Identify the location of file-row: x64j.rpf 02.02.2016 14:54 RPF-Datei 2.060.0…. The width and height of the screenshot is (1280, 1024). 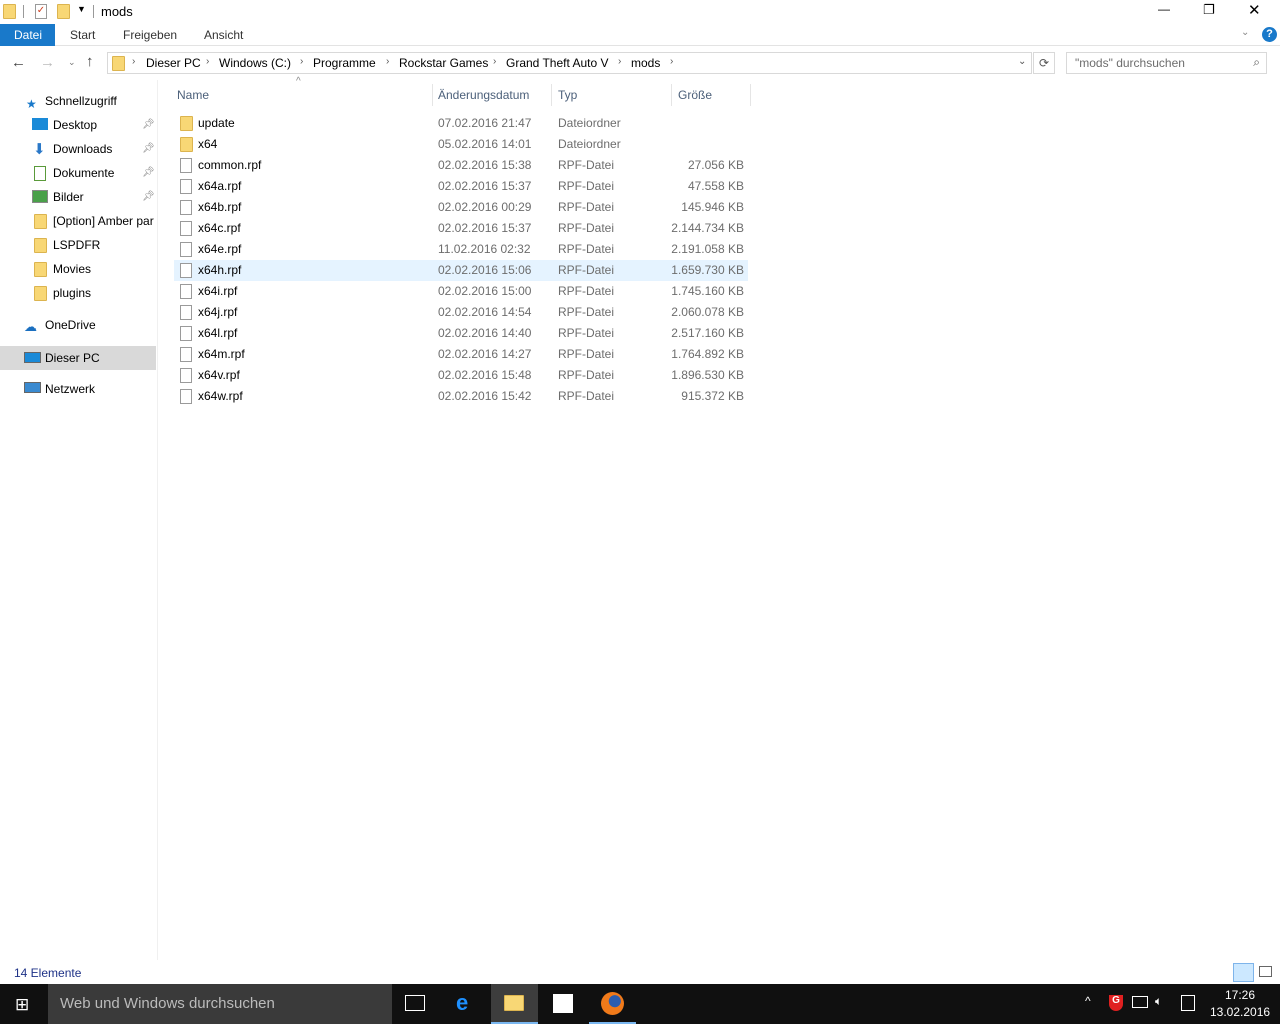
(461, 312).